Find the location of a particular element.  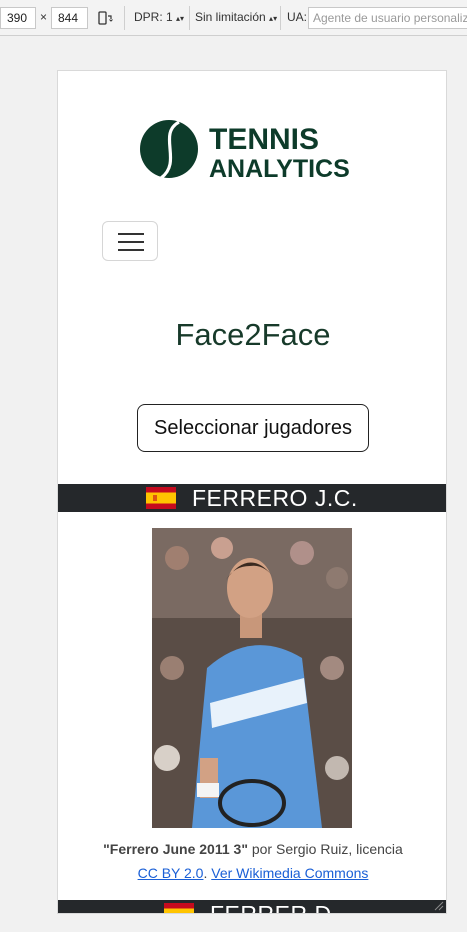

dpr-select: DPR: 1 ▴▾ is located at coordinates (159, 17).